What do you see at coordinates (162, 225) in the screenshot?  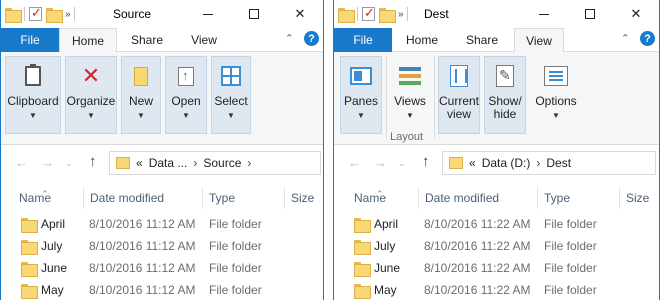 I see `list-item: April 8/10/2016 11:12 AM File folder` at bounding box center [162, 225].